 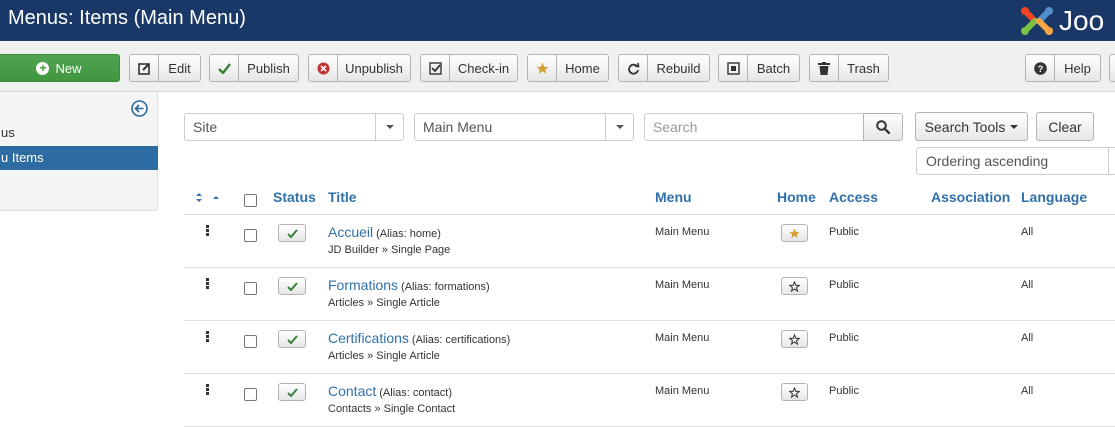 I want to click on column-header-title: Title, so click(x=342, y=197).